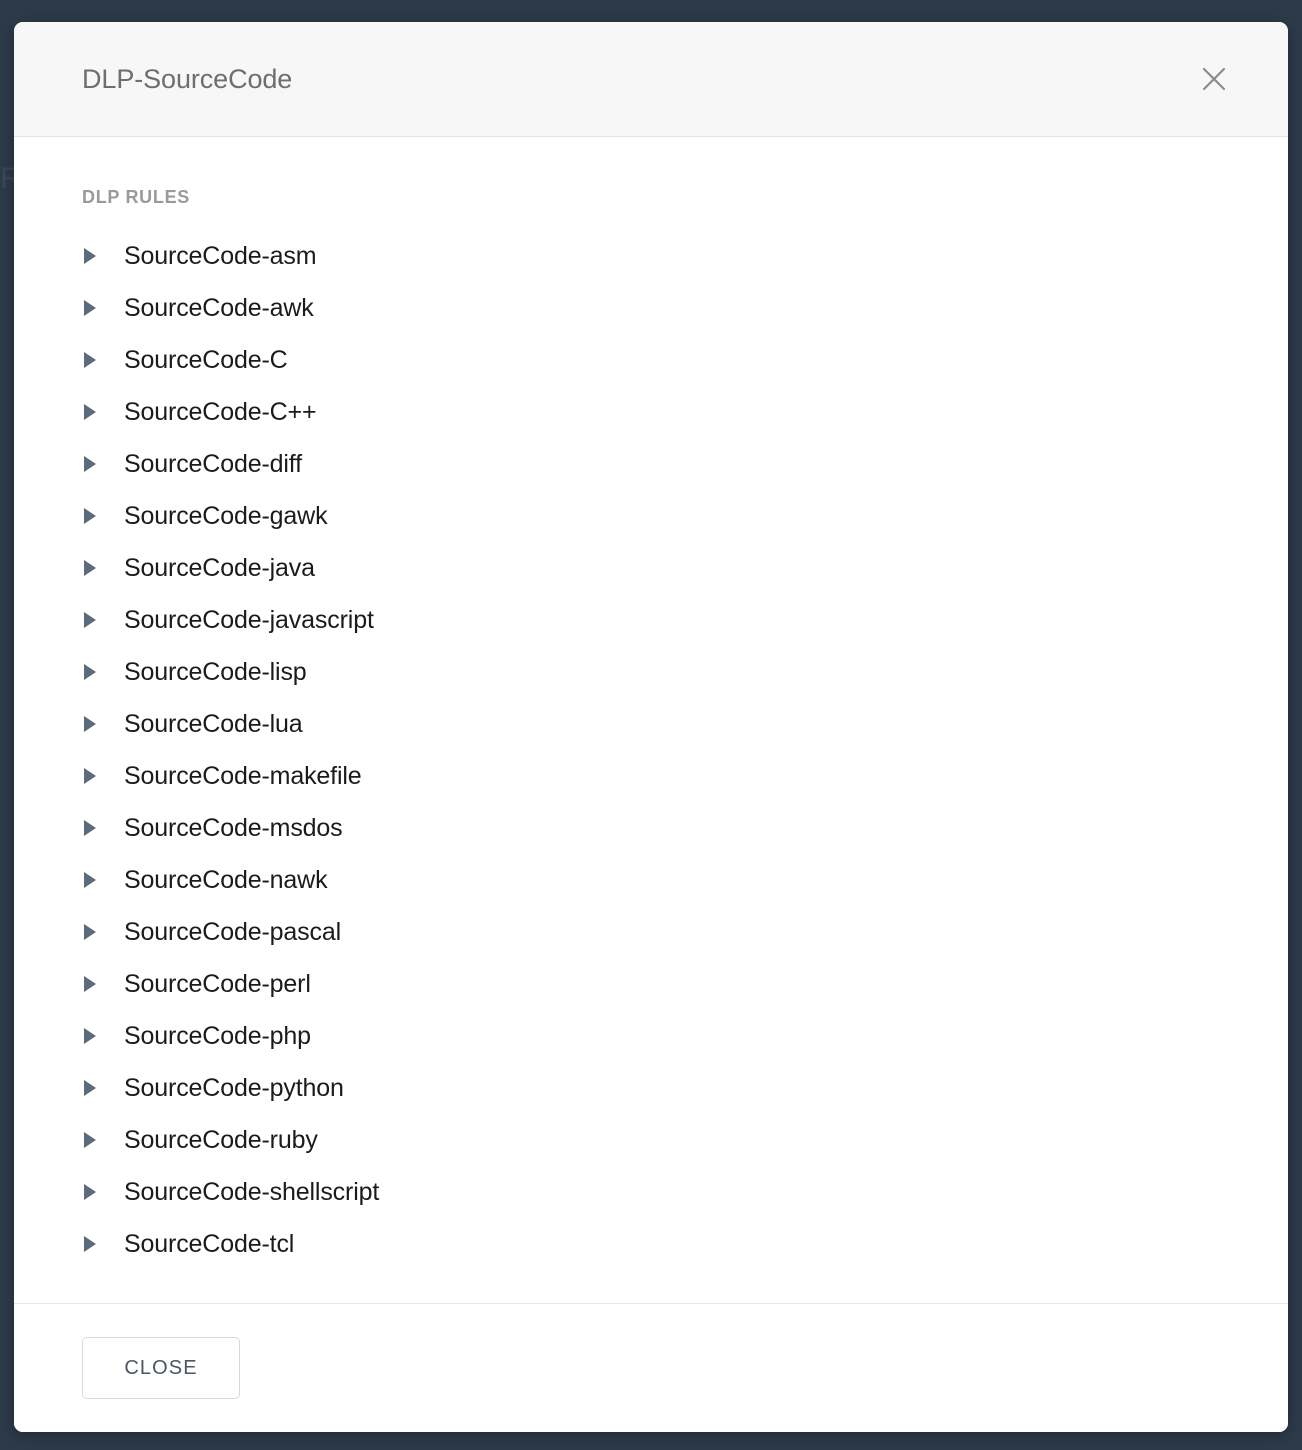 The image size is (1302, 1450). I want to click on list-item-label: SourceCode-ruby, so click(221, 1139).